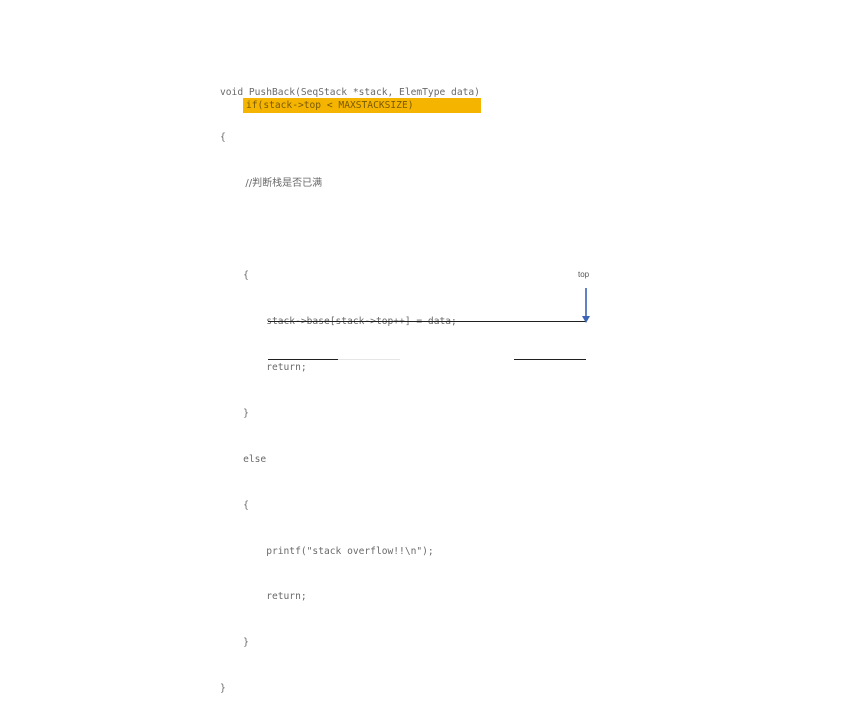 The width and height of the screenshot is (853, 712). I want to click on top-label: top, so click(584, 274).